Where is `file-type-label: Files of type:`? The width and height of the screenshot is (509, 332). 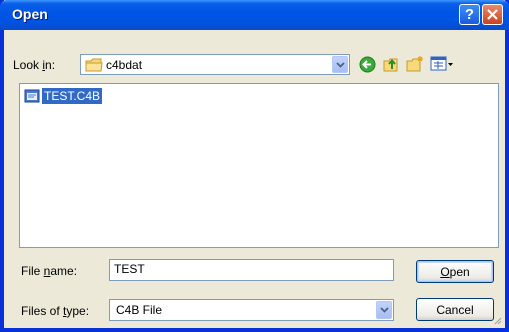 file-type-label: Files of type: is located at coordinates (55, 311).